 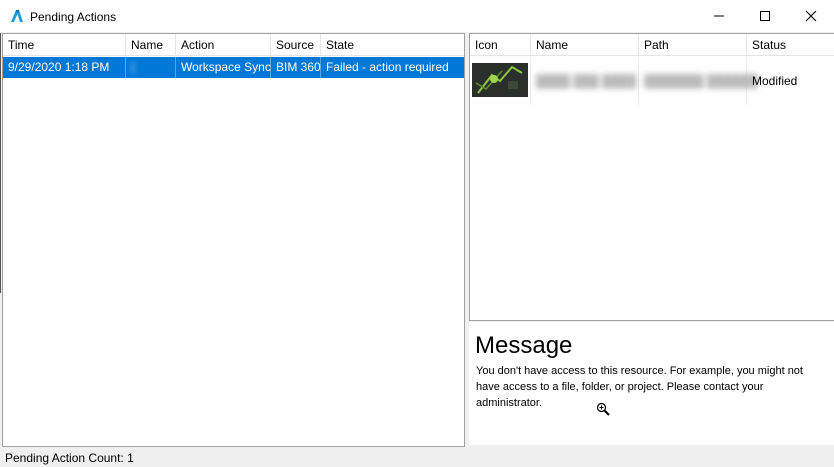 What do you see at coordinates (151, 45) in the screenshot?
I see `column-header-name: Name` at bounding box center [151, 45].